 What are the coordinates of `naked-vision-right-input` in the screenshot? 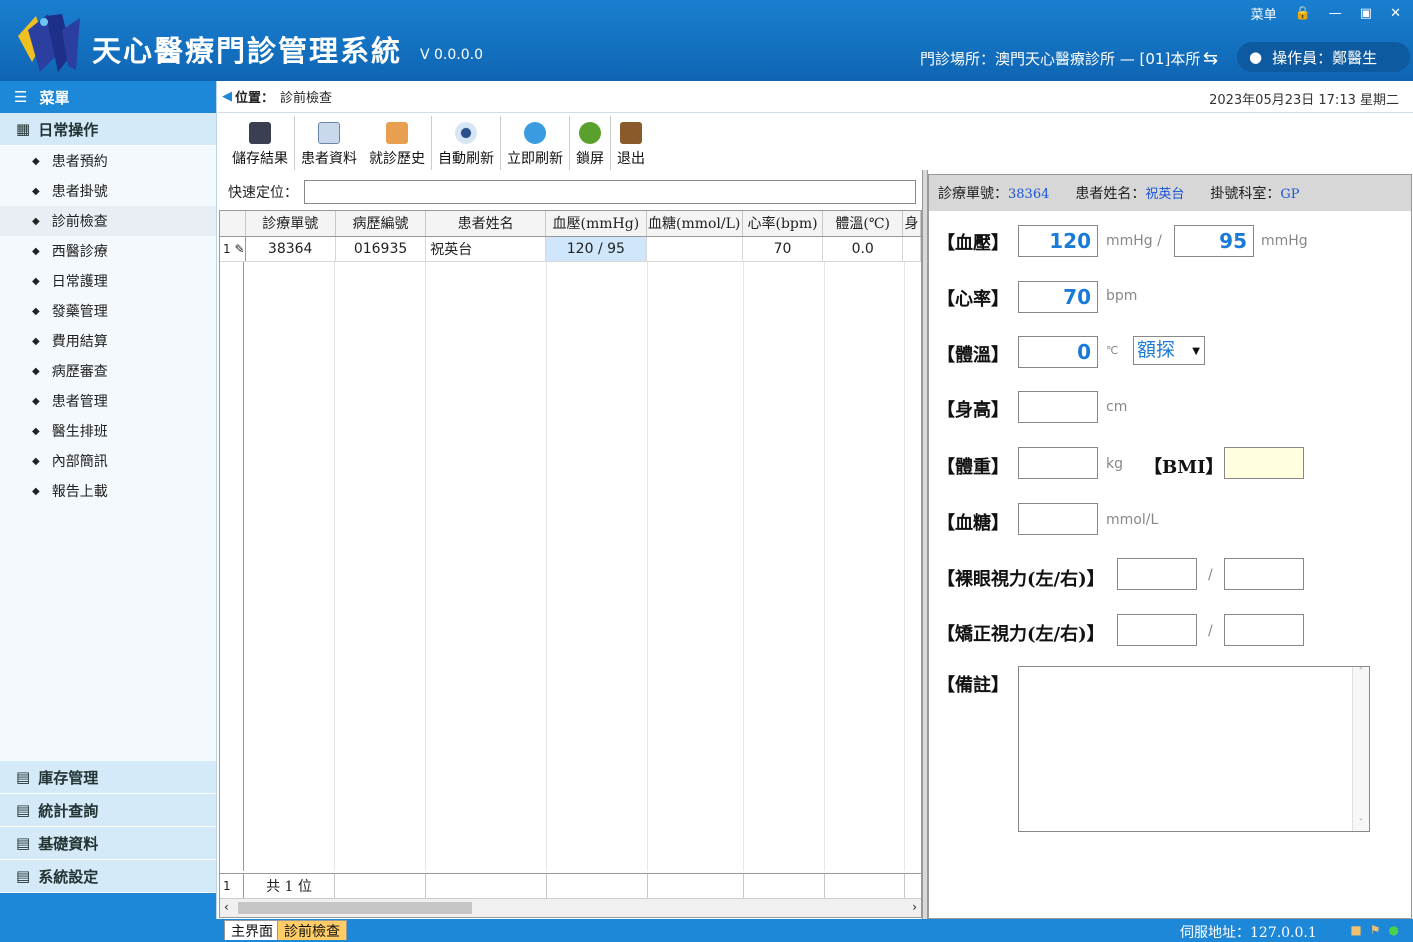 It's located at (1264, 574).